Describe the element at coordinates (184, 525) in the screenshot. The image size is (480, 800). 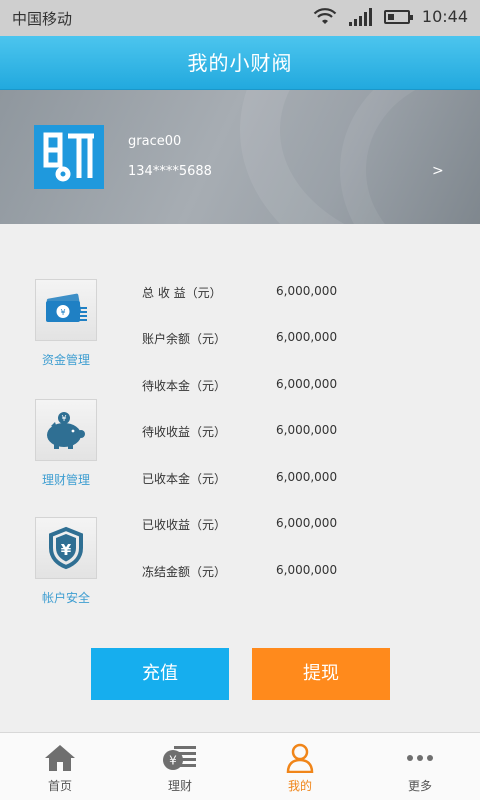
I see `stat-label: 已收收益（元）` at that location.